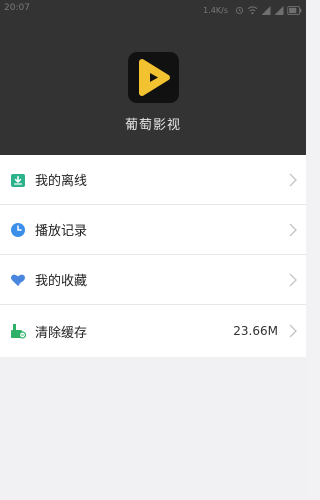  Describe the element at coordinates (61, 231) in the screenshot. I see `menu-item-label: 播放记录` at that location.